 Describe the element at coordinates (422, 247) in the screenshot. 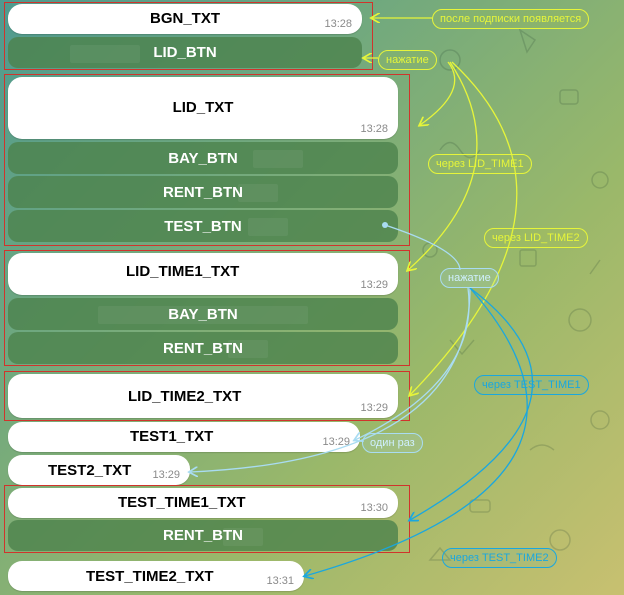

I see `arrow-test-btn` at that location.